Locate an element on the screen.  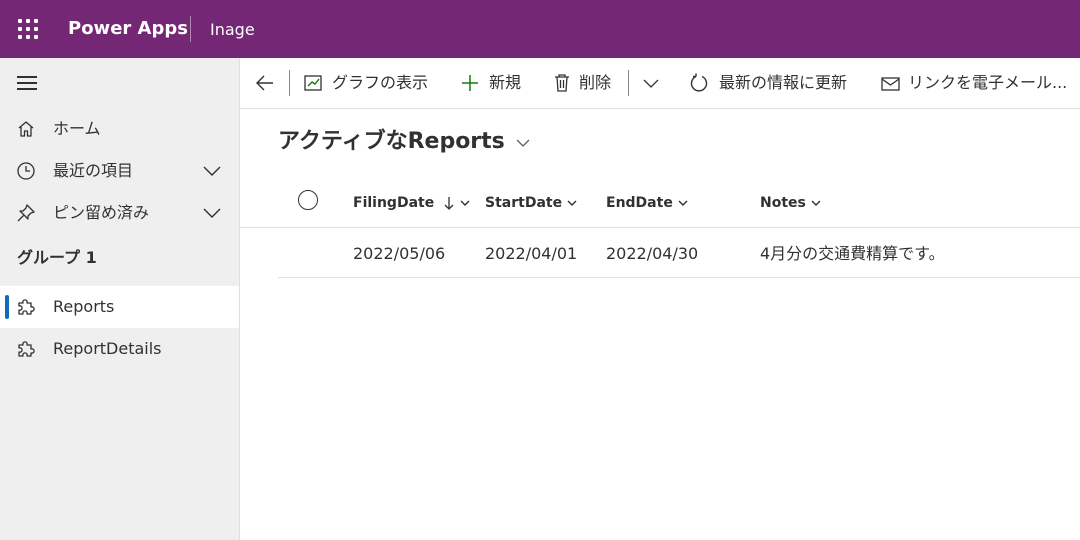
refresh-button: 最新の情報に更新 is located at coordinates (773, 83).